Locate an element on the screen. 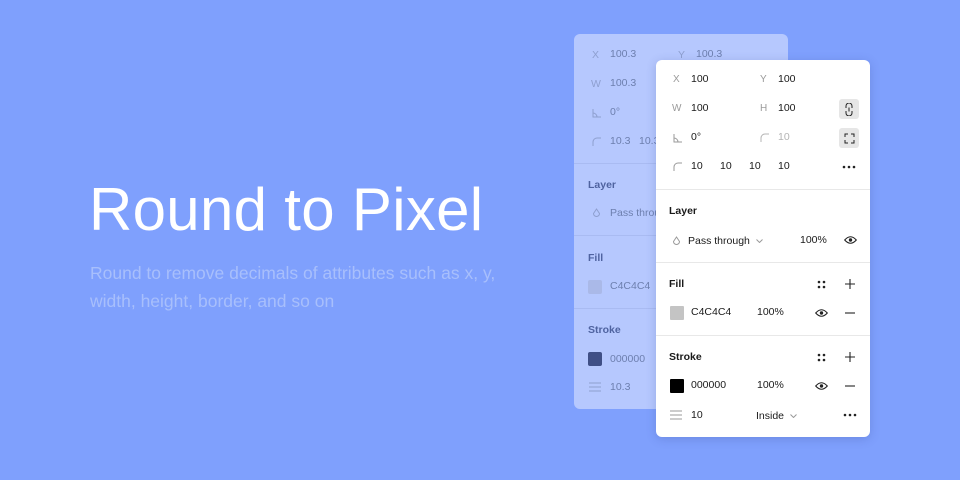 The width and height of the screenshot is (960, 480). stroke-settings-button is located at coordinates (850, 415).